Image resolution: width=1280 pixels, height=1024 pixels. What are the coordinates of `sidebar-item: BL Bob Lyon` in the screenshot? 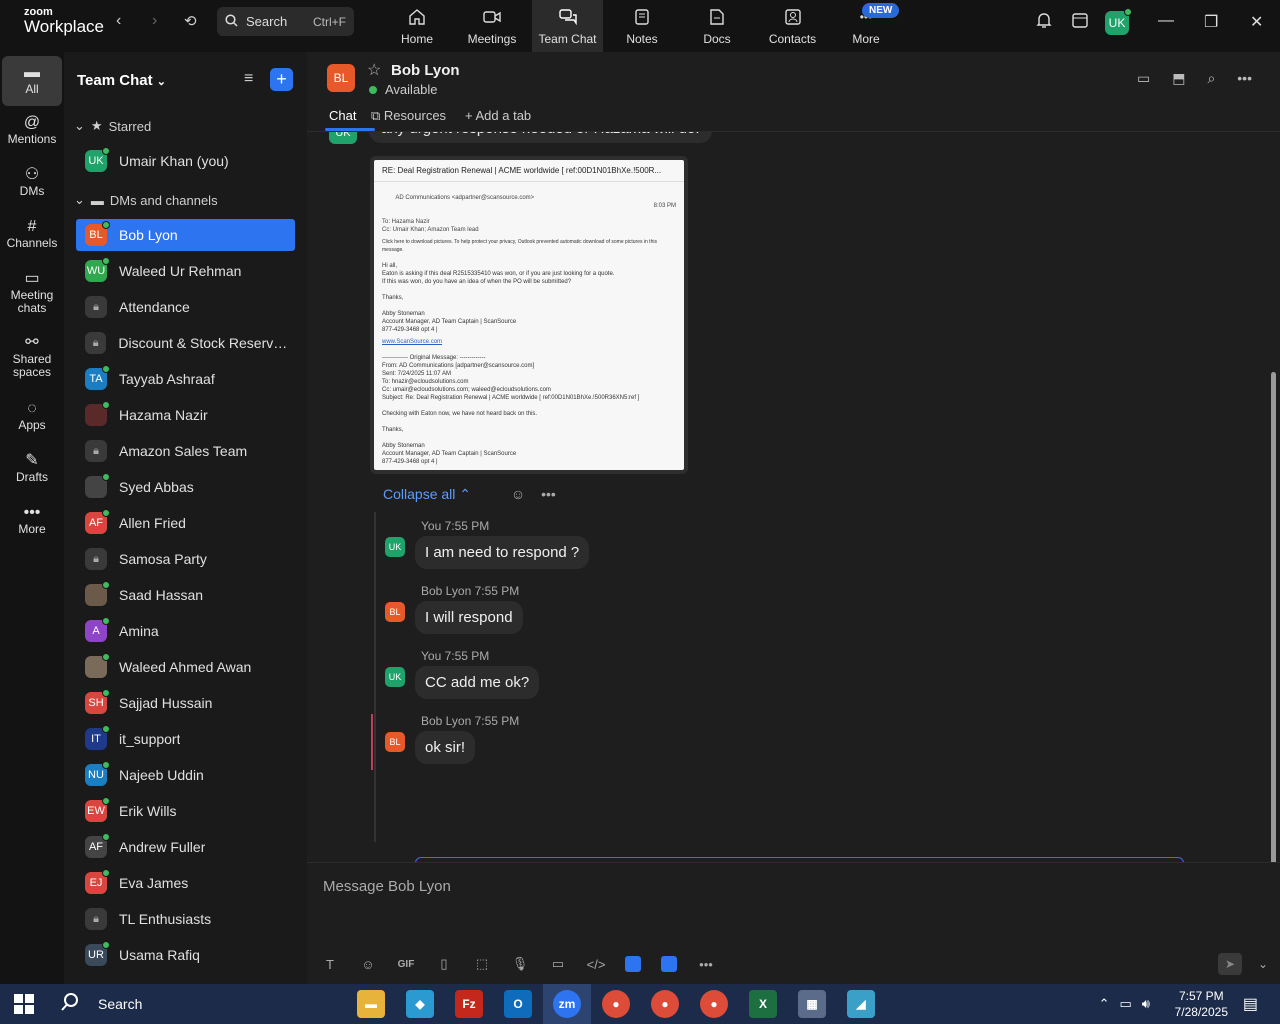 It's located at (185, 235).